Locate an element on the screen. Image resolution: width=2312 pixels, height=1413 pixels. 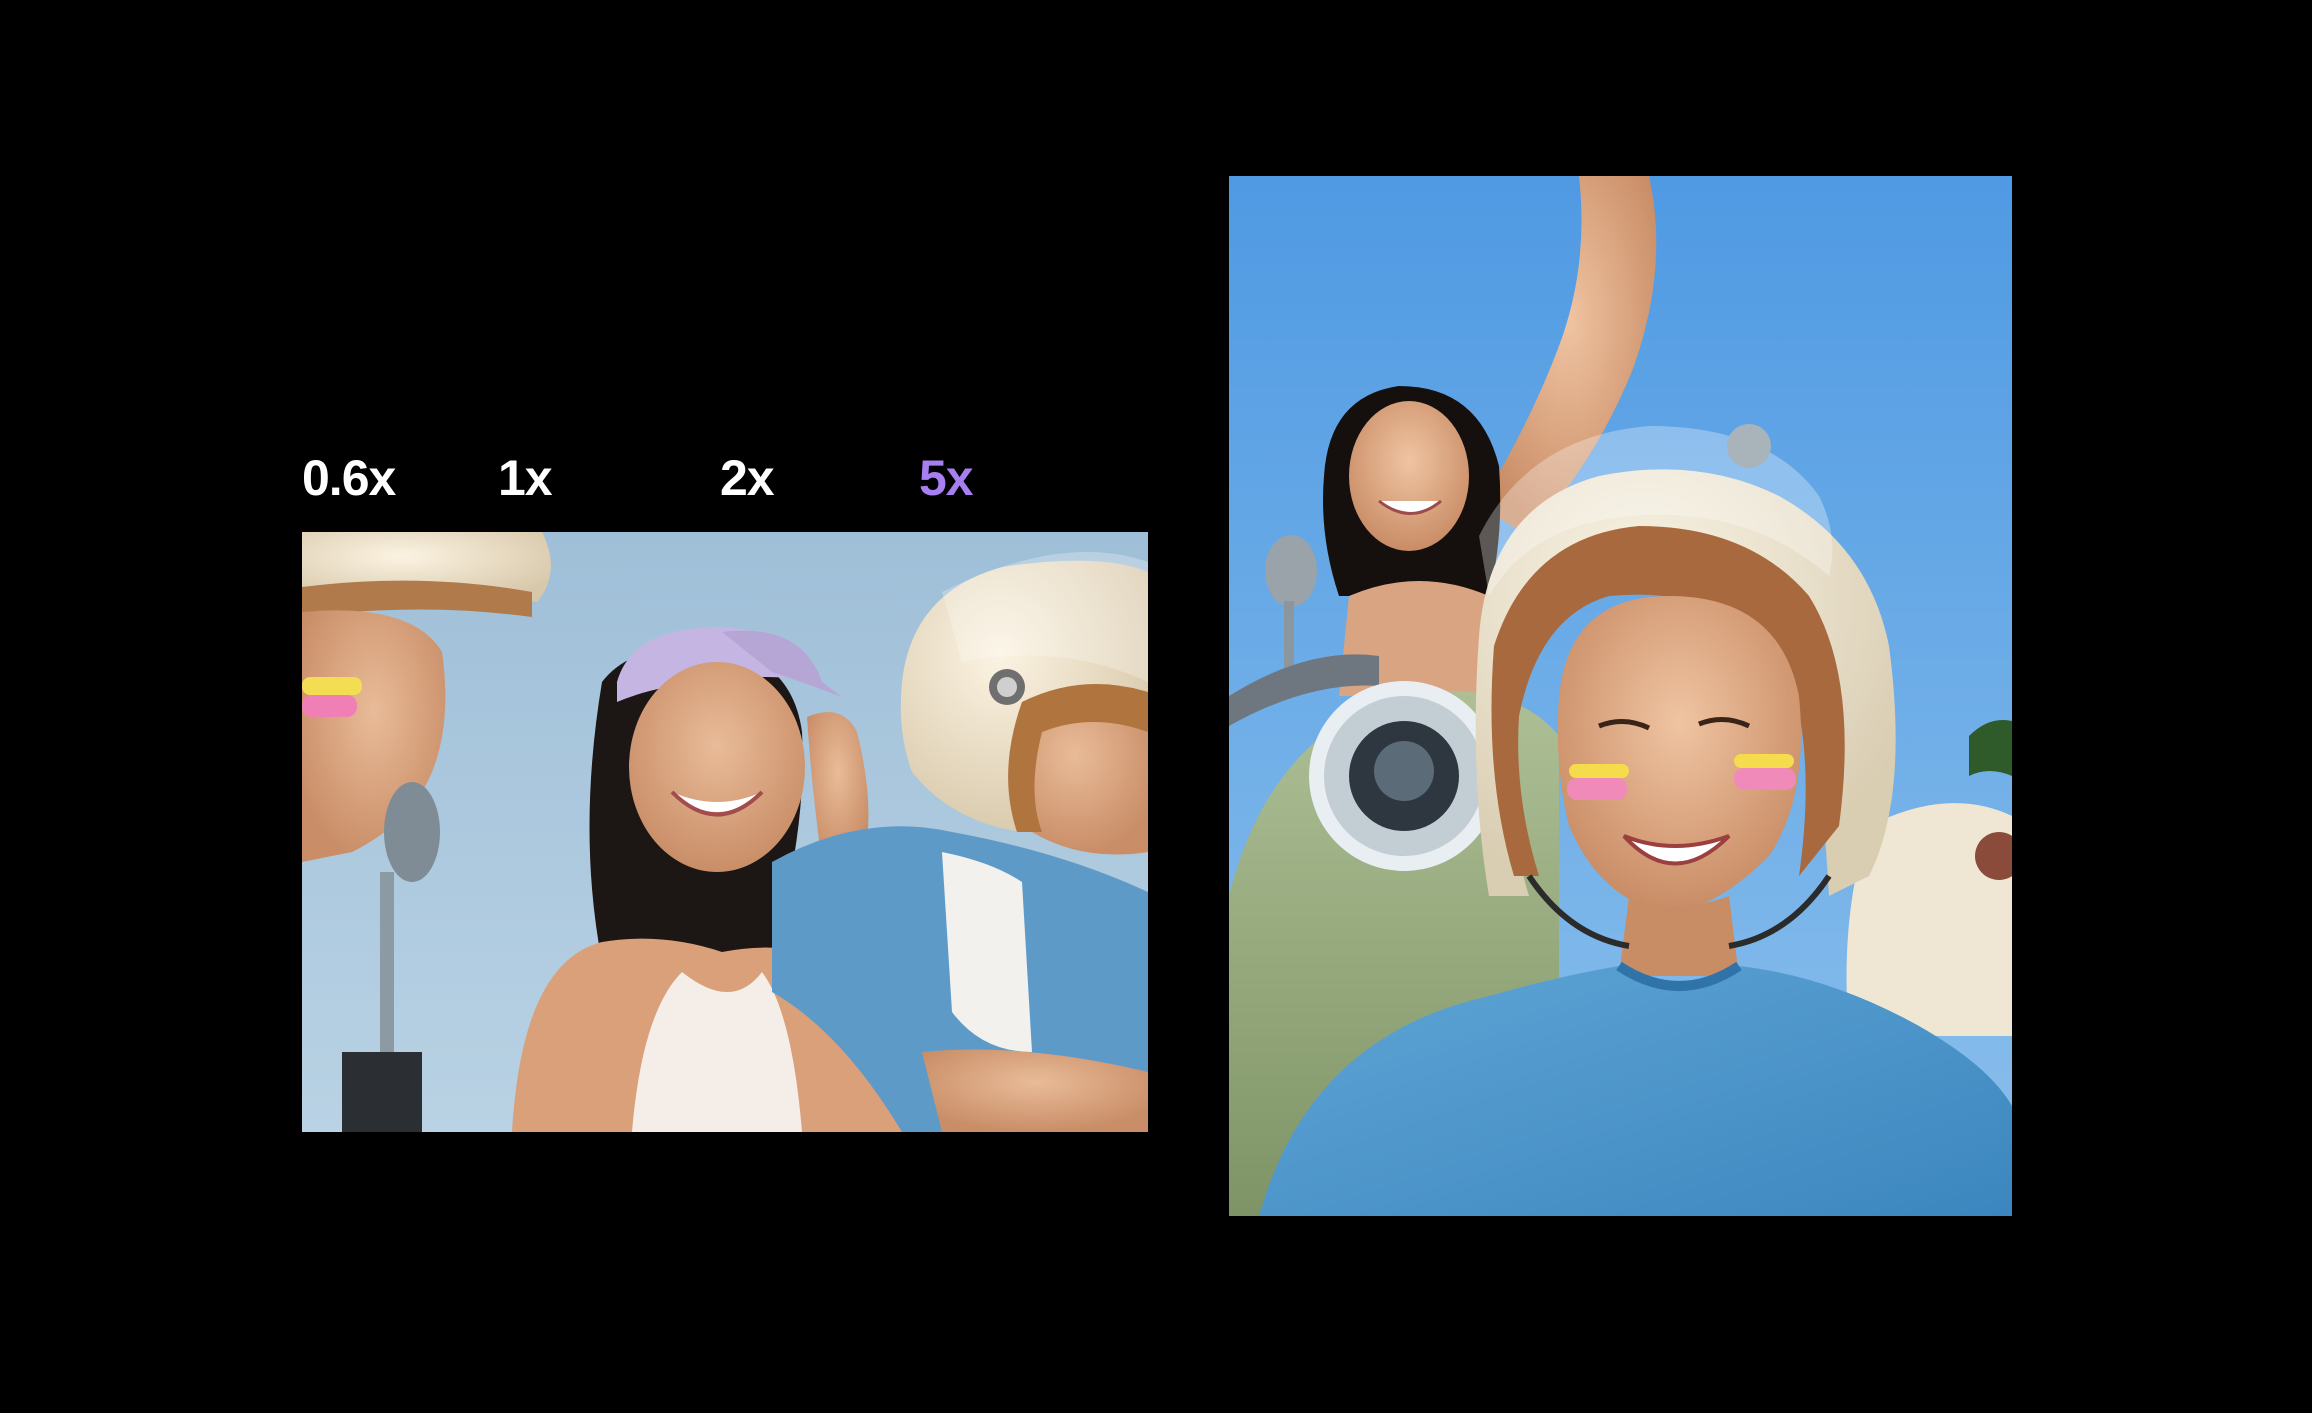
zoom-option-2x: 2x is located at coordinates (747, 478).